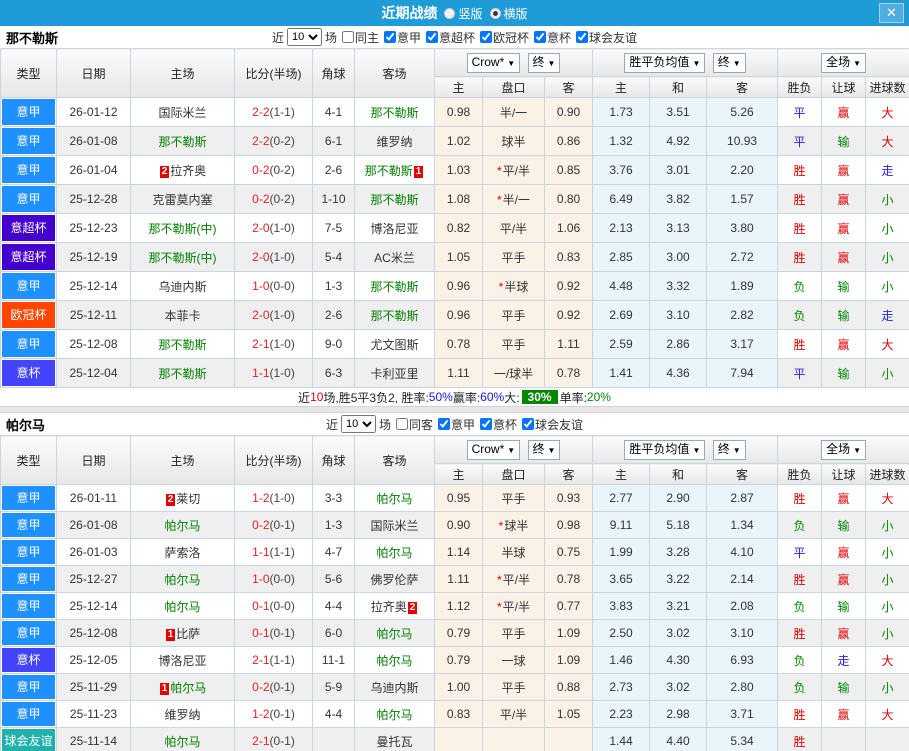 This screenshot has height=751, width=909. What do you see at coordinates (333, 373) in the screenshot?
I see `corner-cell: 6-3` at bounding box center [333, 373].